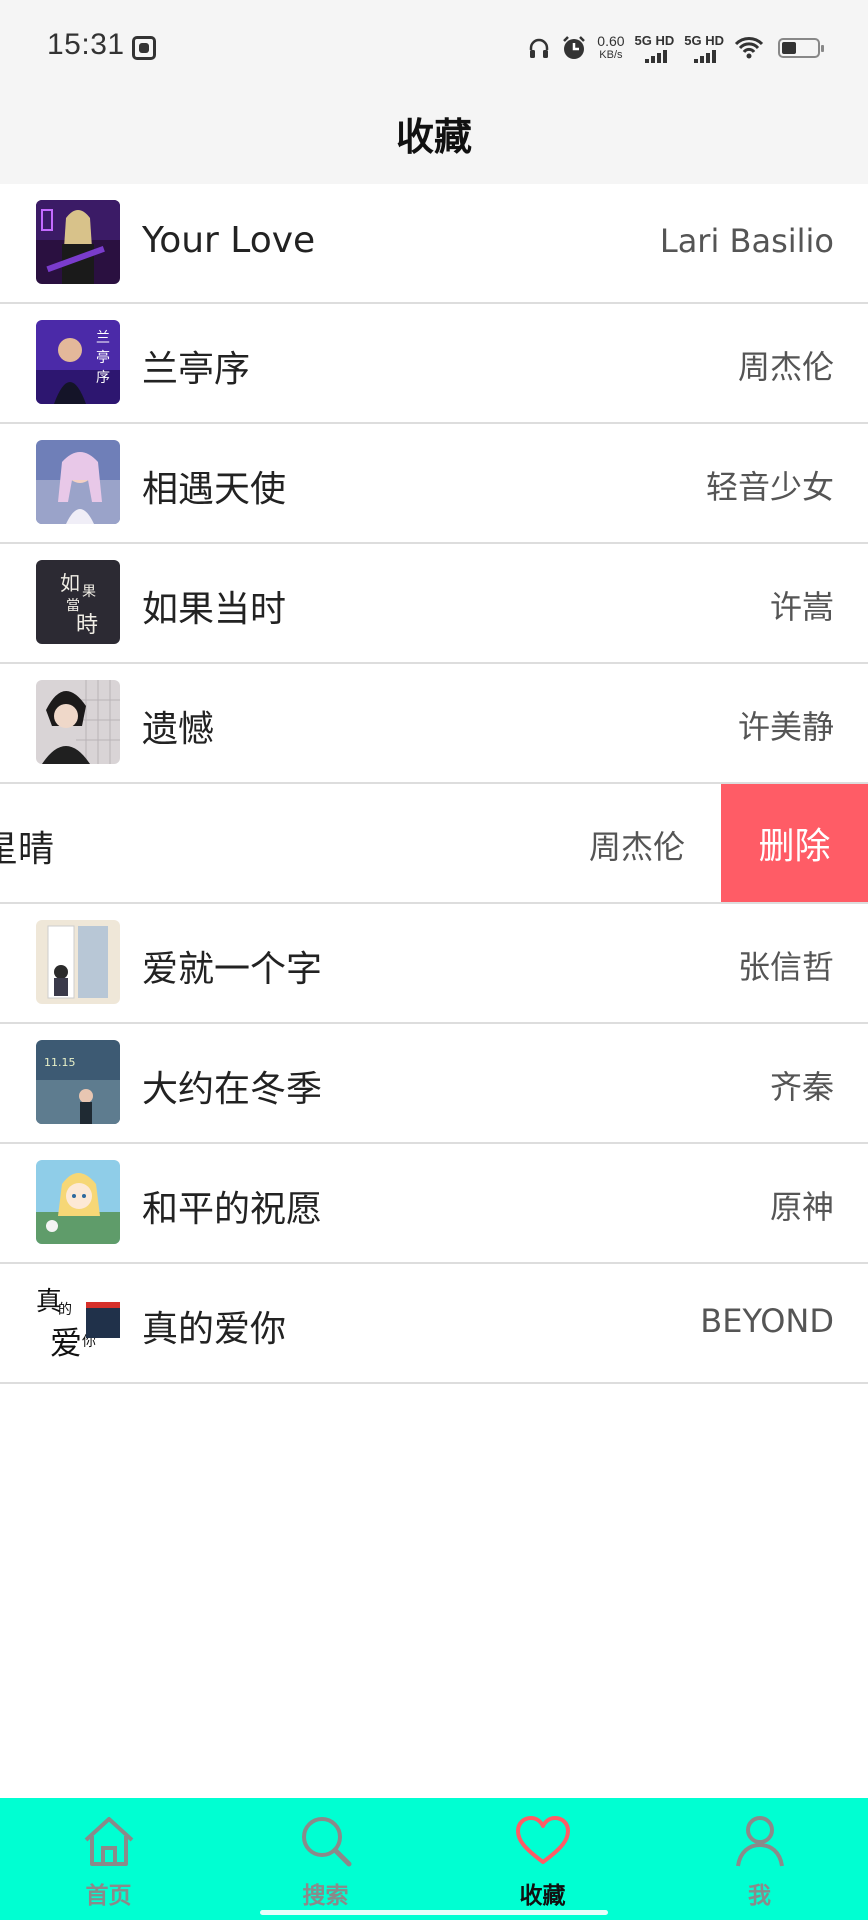 The image size is (868, 1920). Describe the element at coordinates (214, 489) in the screenshot. I see `song-title: 相遇天使` at that location.